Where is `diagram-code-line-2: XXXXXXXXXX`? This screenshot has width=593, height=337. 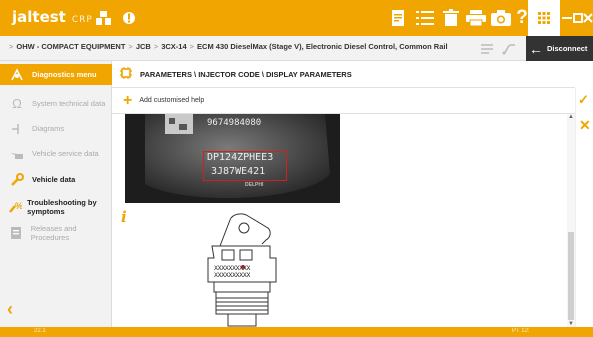
diagram-code-line-2: XXXXXXXXXX is located at coordinates (232, 275).